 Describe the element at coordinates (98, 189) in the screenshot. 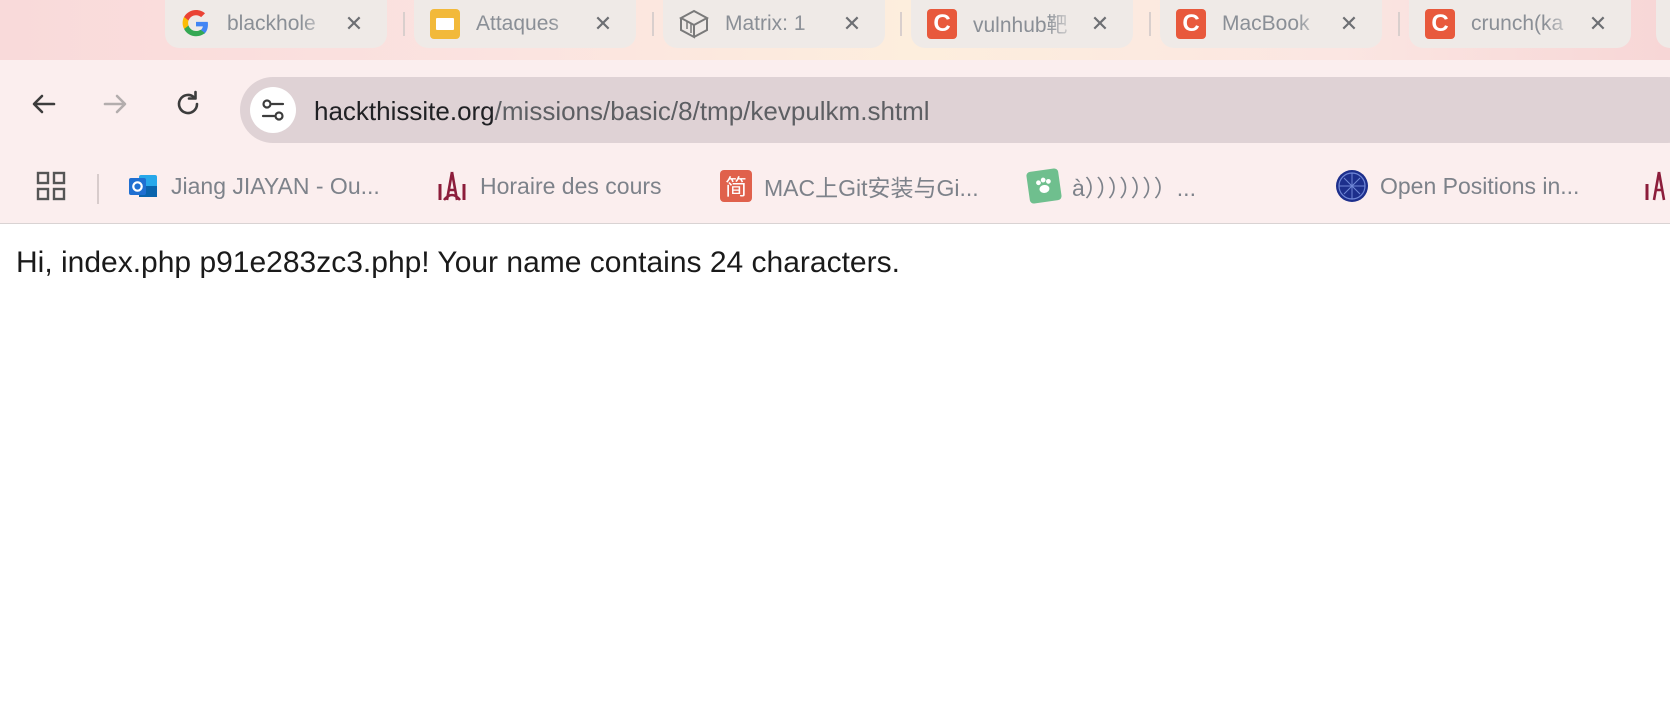

I see `bookmarks-divider` at that location.